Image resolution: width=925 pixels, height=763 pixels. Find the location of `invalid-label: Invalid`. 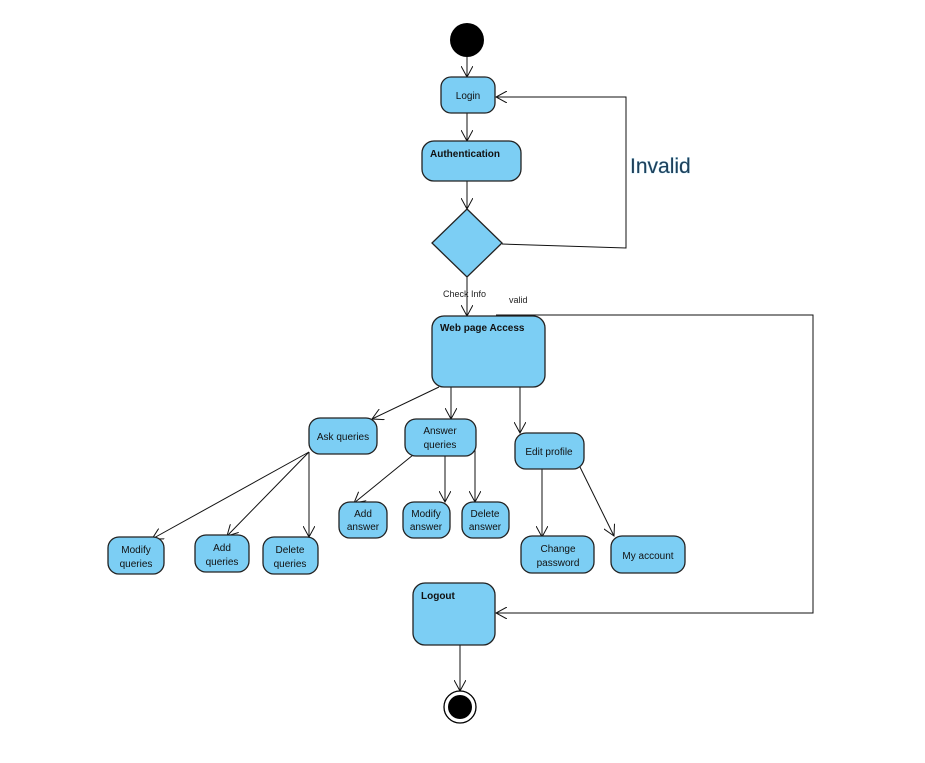

invalid-label: Invalid is located at coordinates (660, 166).